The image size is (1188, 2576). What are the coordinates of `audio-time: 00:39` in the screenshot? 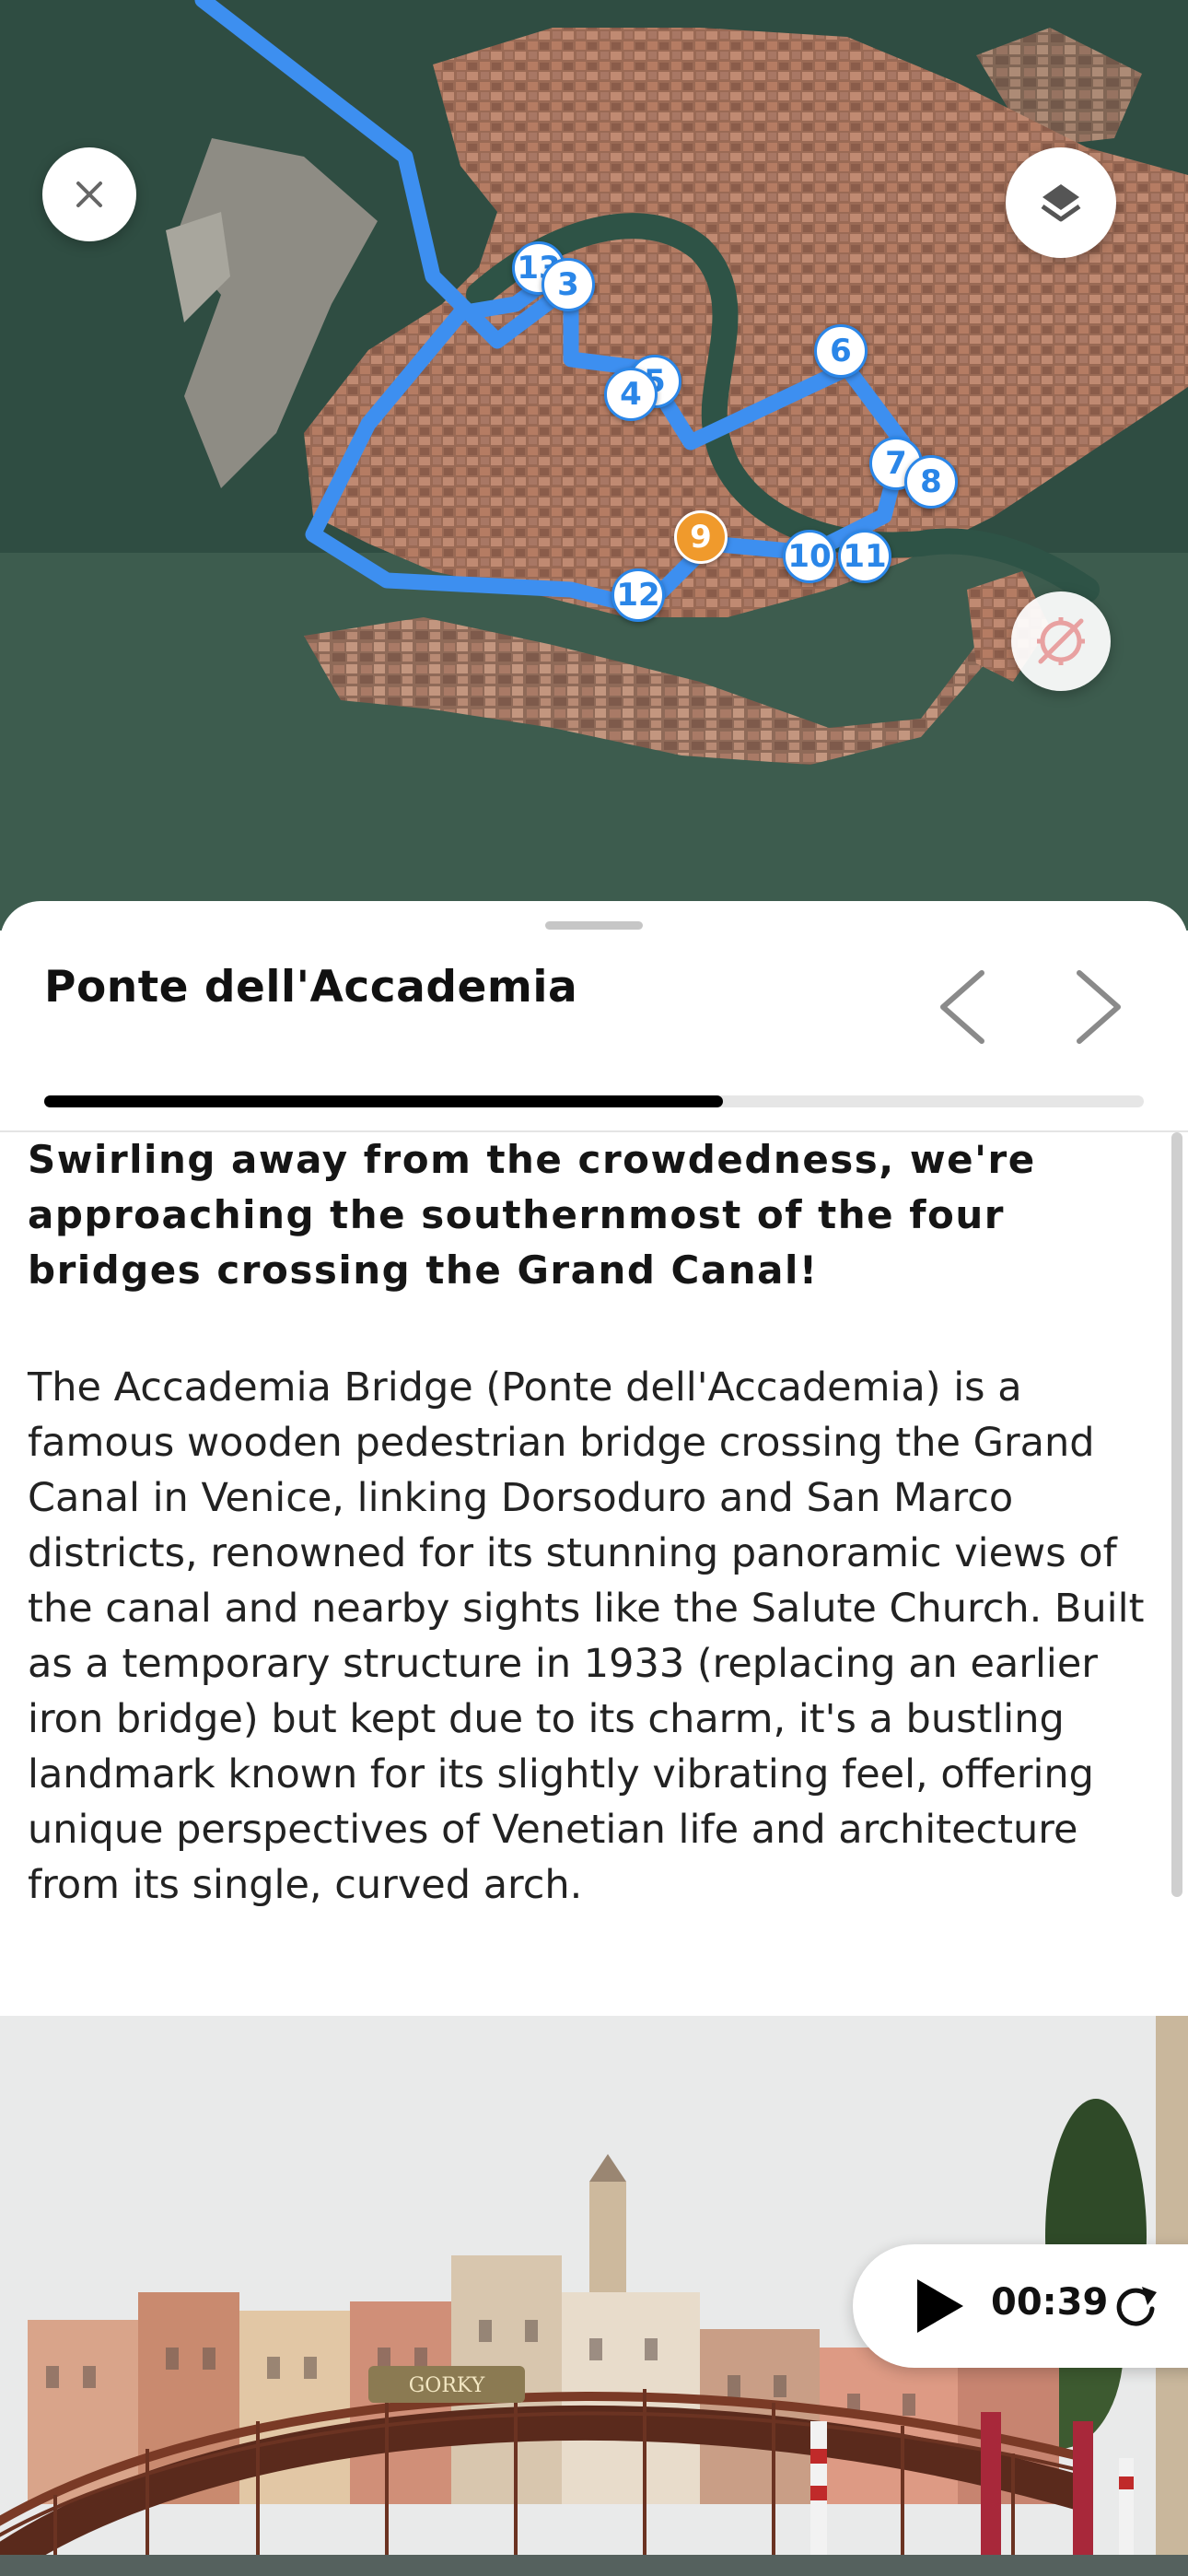 It's located at (1050, 2302).